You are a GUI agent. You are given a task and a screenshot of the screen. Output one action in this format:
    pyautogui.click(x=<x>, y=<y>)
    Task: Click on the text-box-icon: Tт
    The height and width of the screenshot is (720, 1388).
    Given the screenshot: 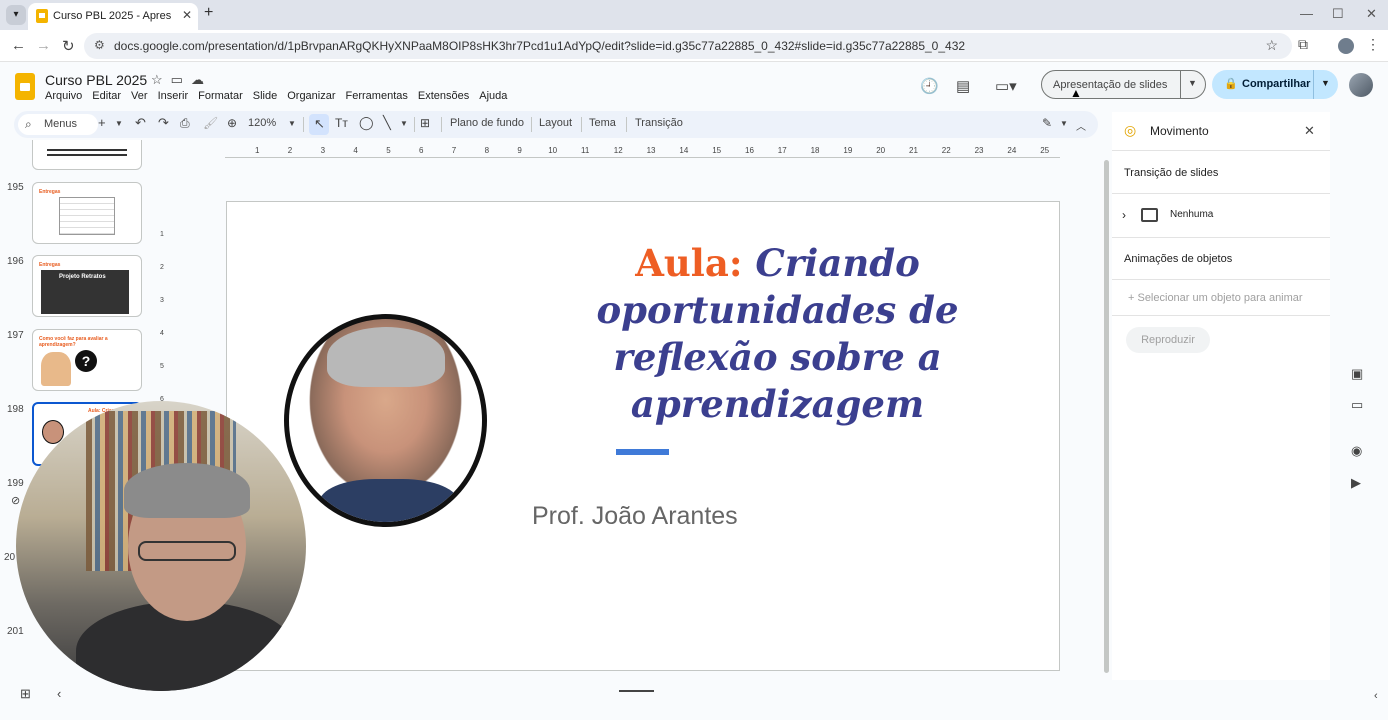 What is the action you would take?
    pyautogui.click(x=341, y=123)
    